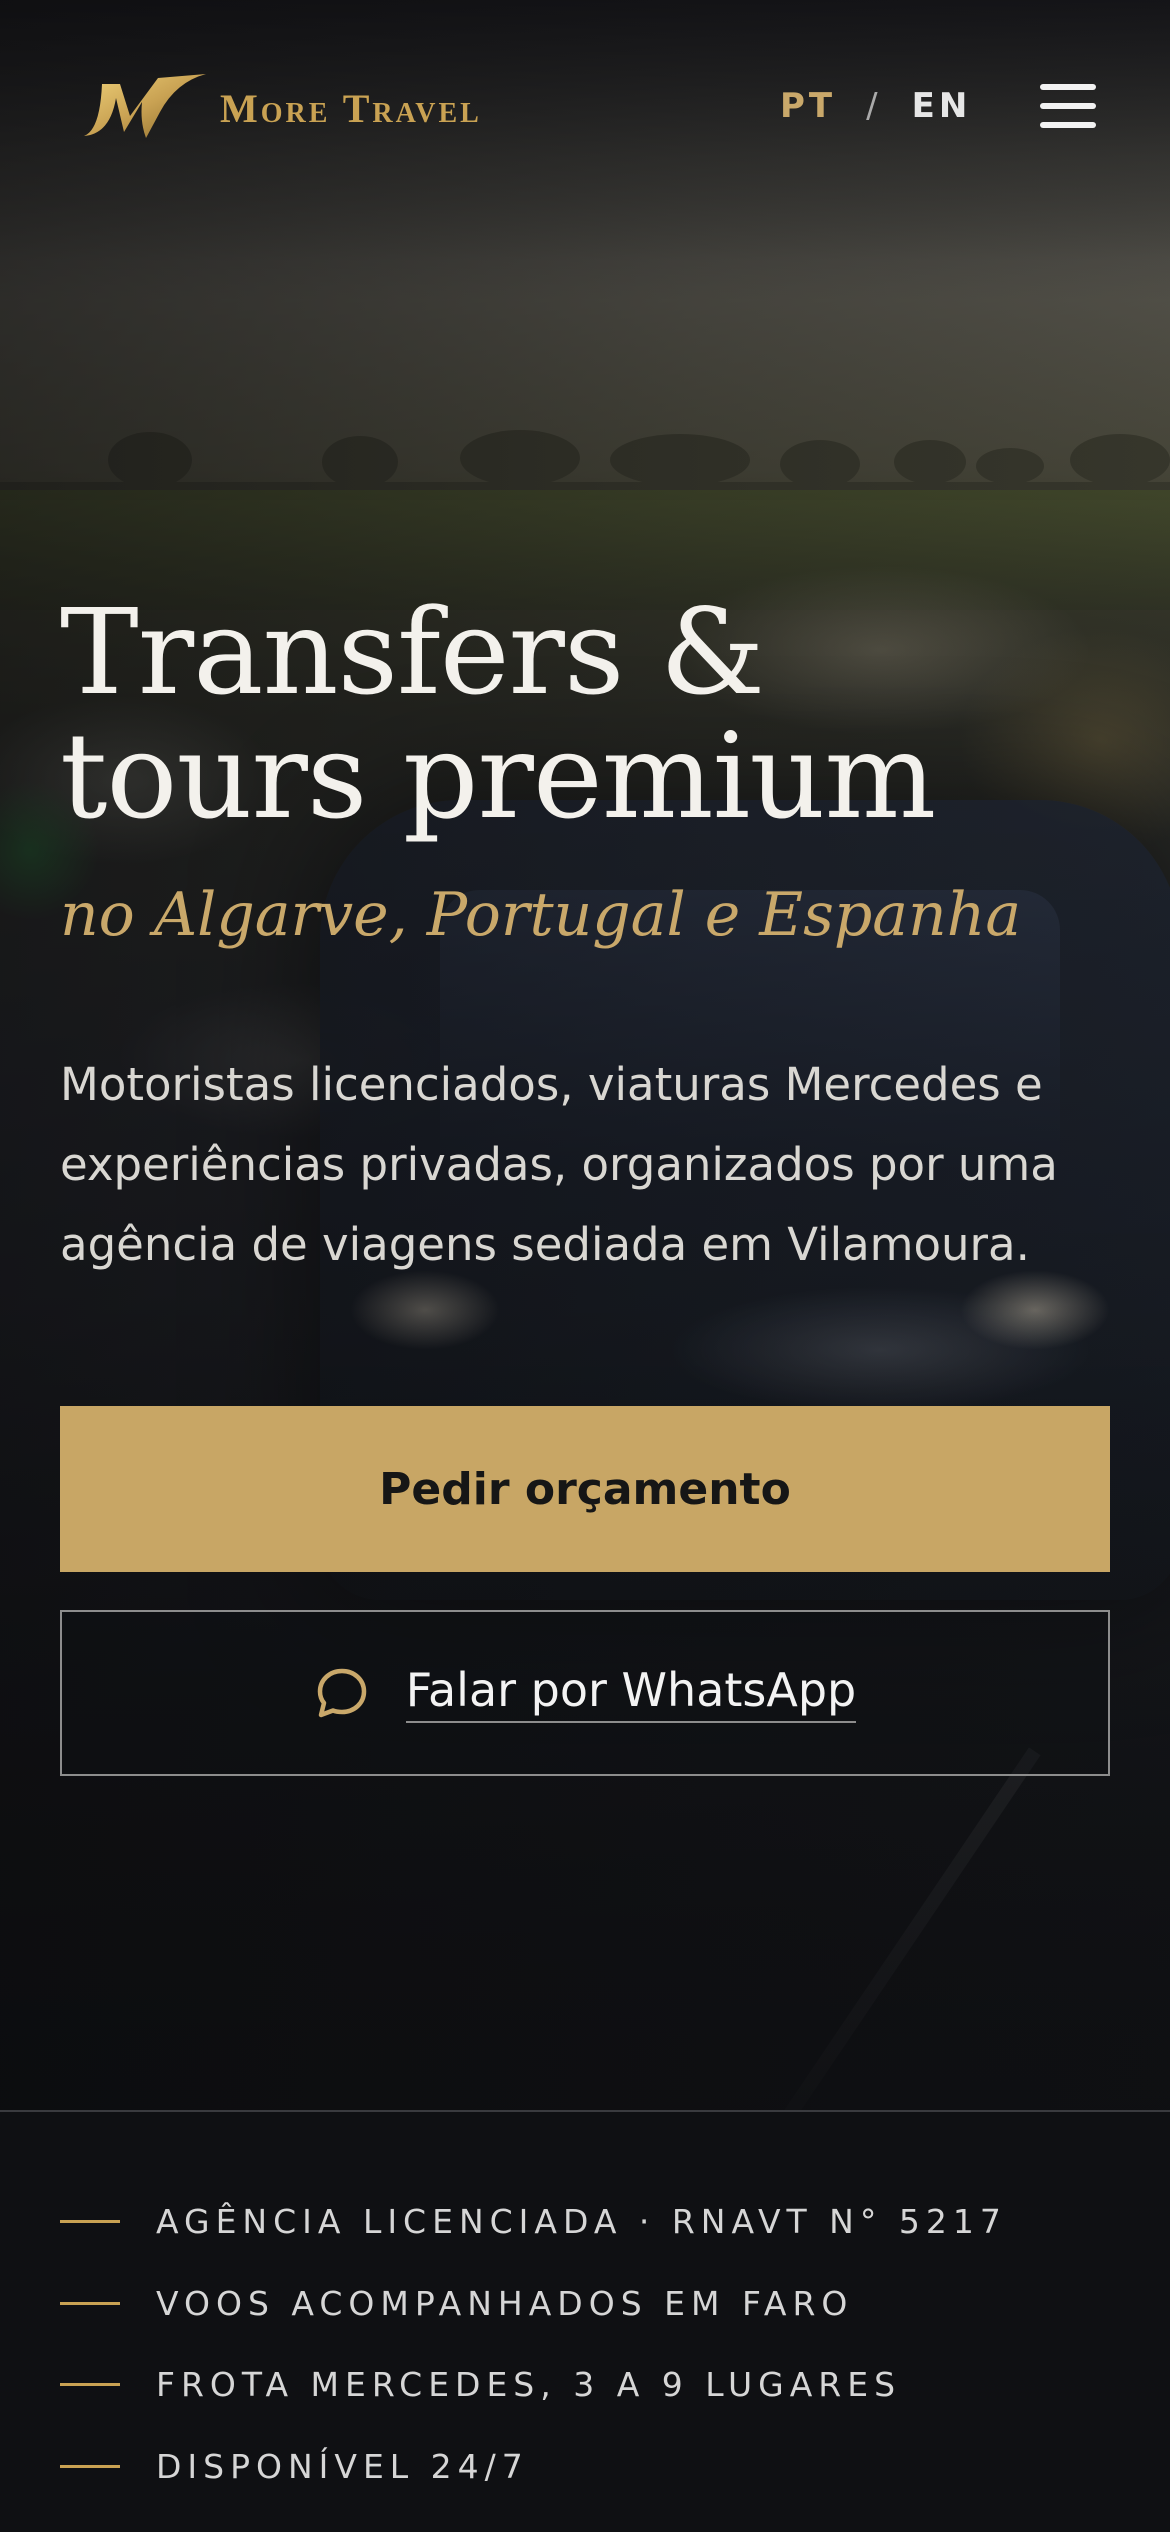 Image resolution: width=1170 pixels, height=2532 pixels. I want to click on brand-name: More Travel, so click(351, 108).